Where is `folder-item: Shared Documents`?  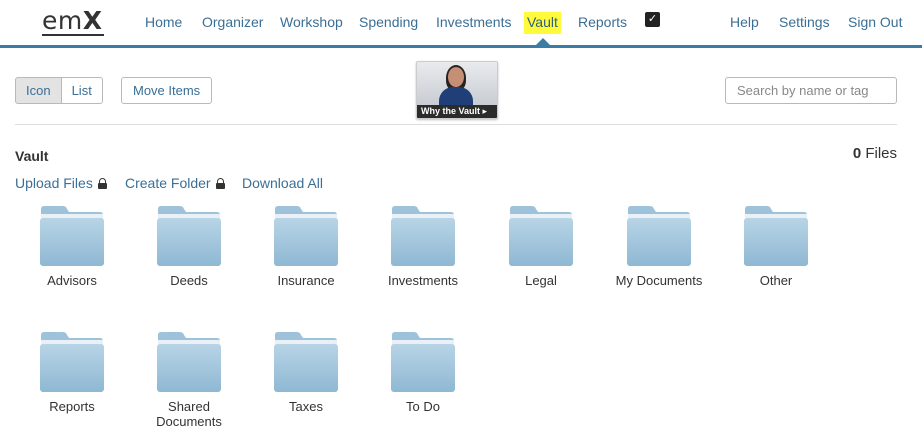 folder-item: Shared Documents is located at coordinates (189, 380).